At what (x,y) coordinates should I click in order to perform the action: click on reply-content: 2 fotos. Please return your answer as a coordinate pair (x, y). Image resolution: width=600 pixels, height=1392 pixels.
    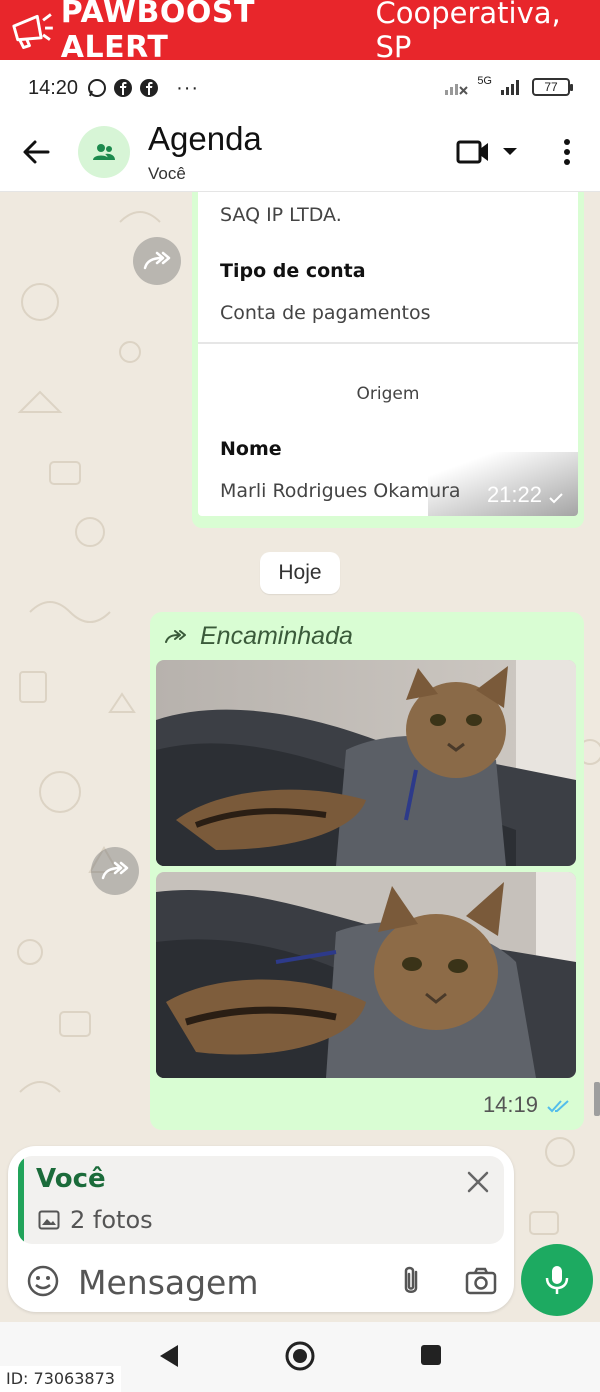
    Looking at the image, I should click on (95, 1220).